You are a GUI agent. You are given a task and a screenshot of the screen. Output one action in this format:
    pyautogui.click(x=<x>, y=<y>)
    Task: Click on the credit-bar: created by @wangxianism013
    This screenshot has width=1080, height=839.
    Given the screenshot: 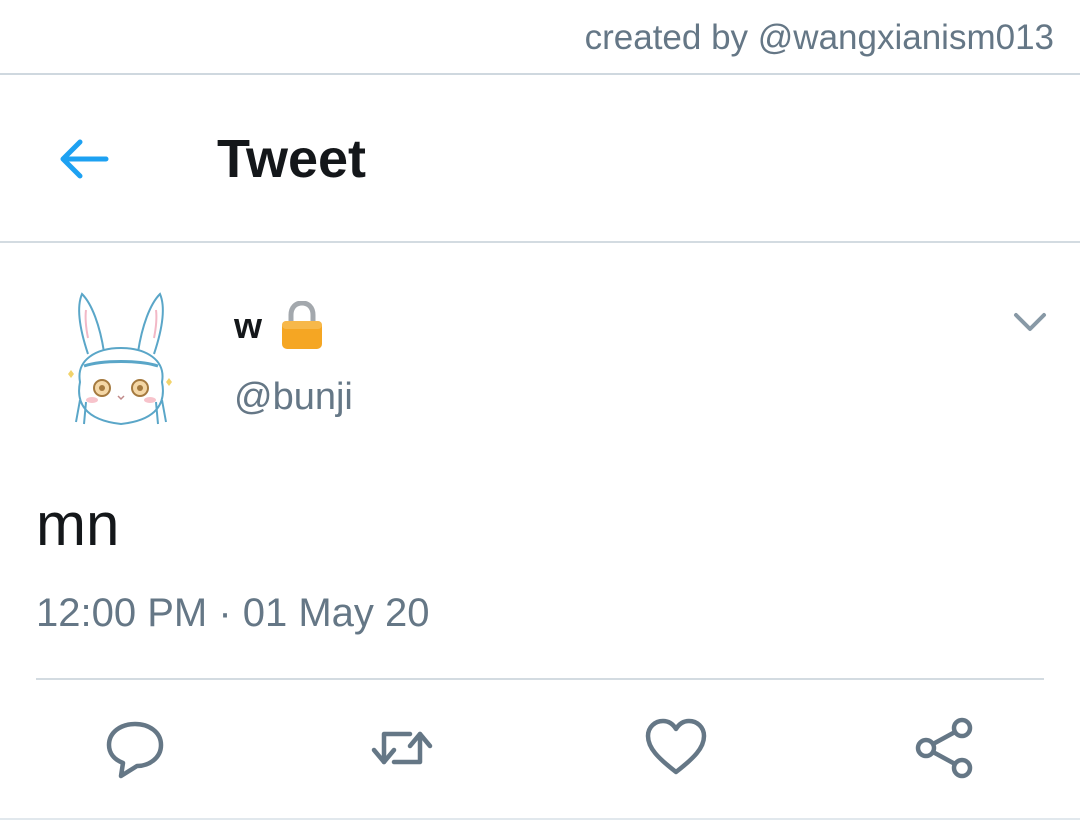 What is the action you would take?
    pyautogui.click(x=540, y=37)
    